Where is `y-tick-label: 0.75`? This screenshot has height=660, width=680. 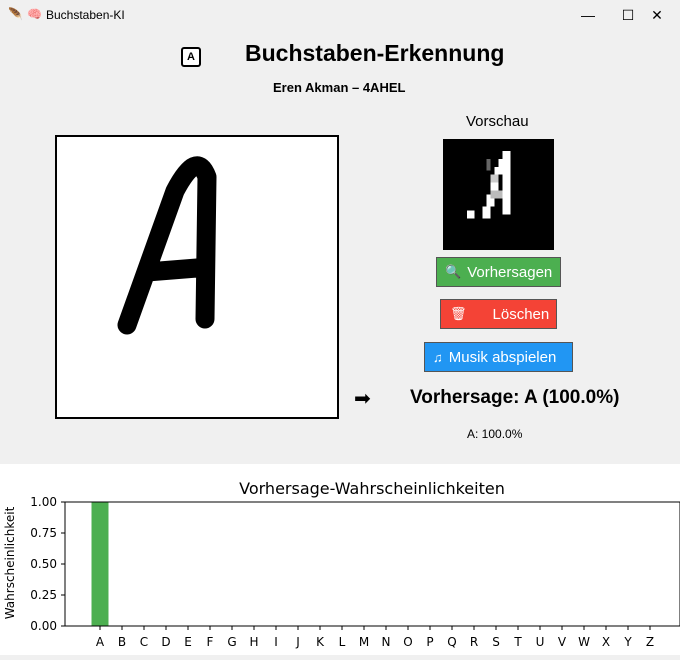
y-tick-label: 0.75 is located at coordinates (43, 533).